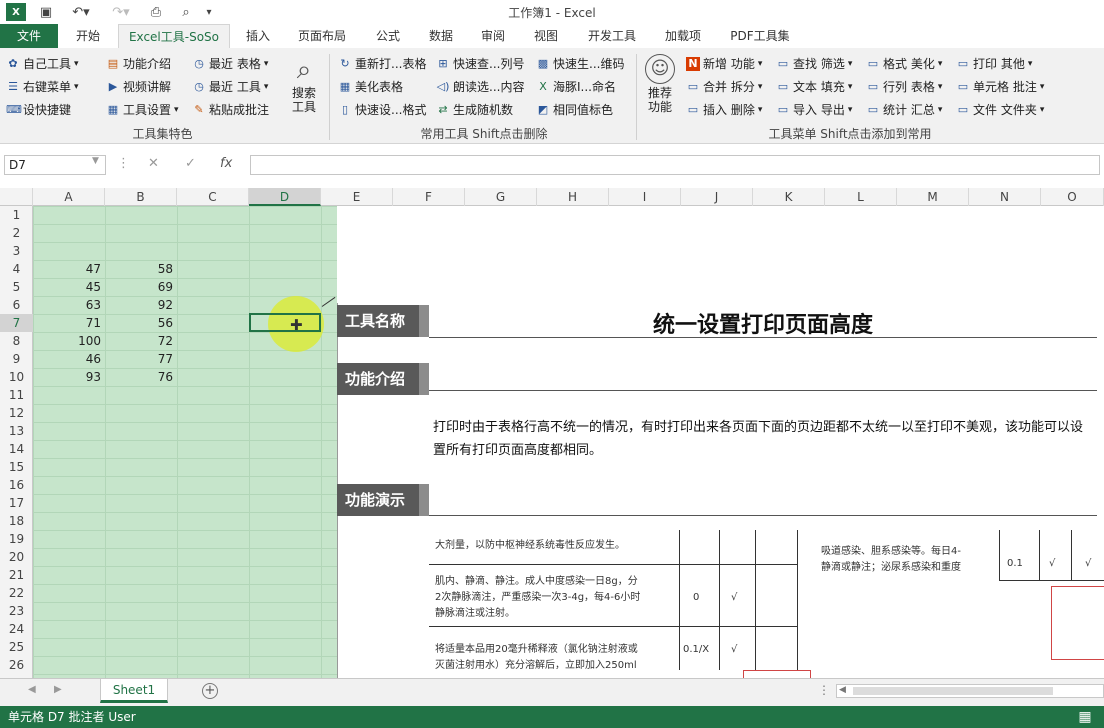 This screenshot has height=728, width=1104. I want to click on tab-view: 视图, so click(546, 36).